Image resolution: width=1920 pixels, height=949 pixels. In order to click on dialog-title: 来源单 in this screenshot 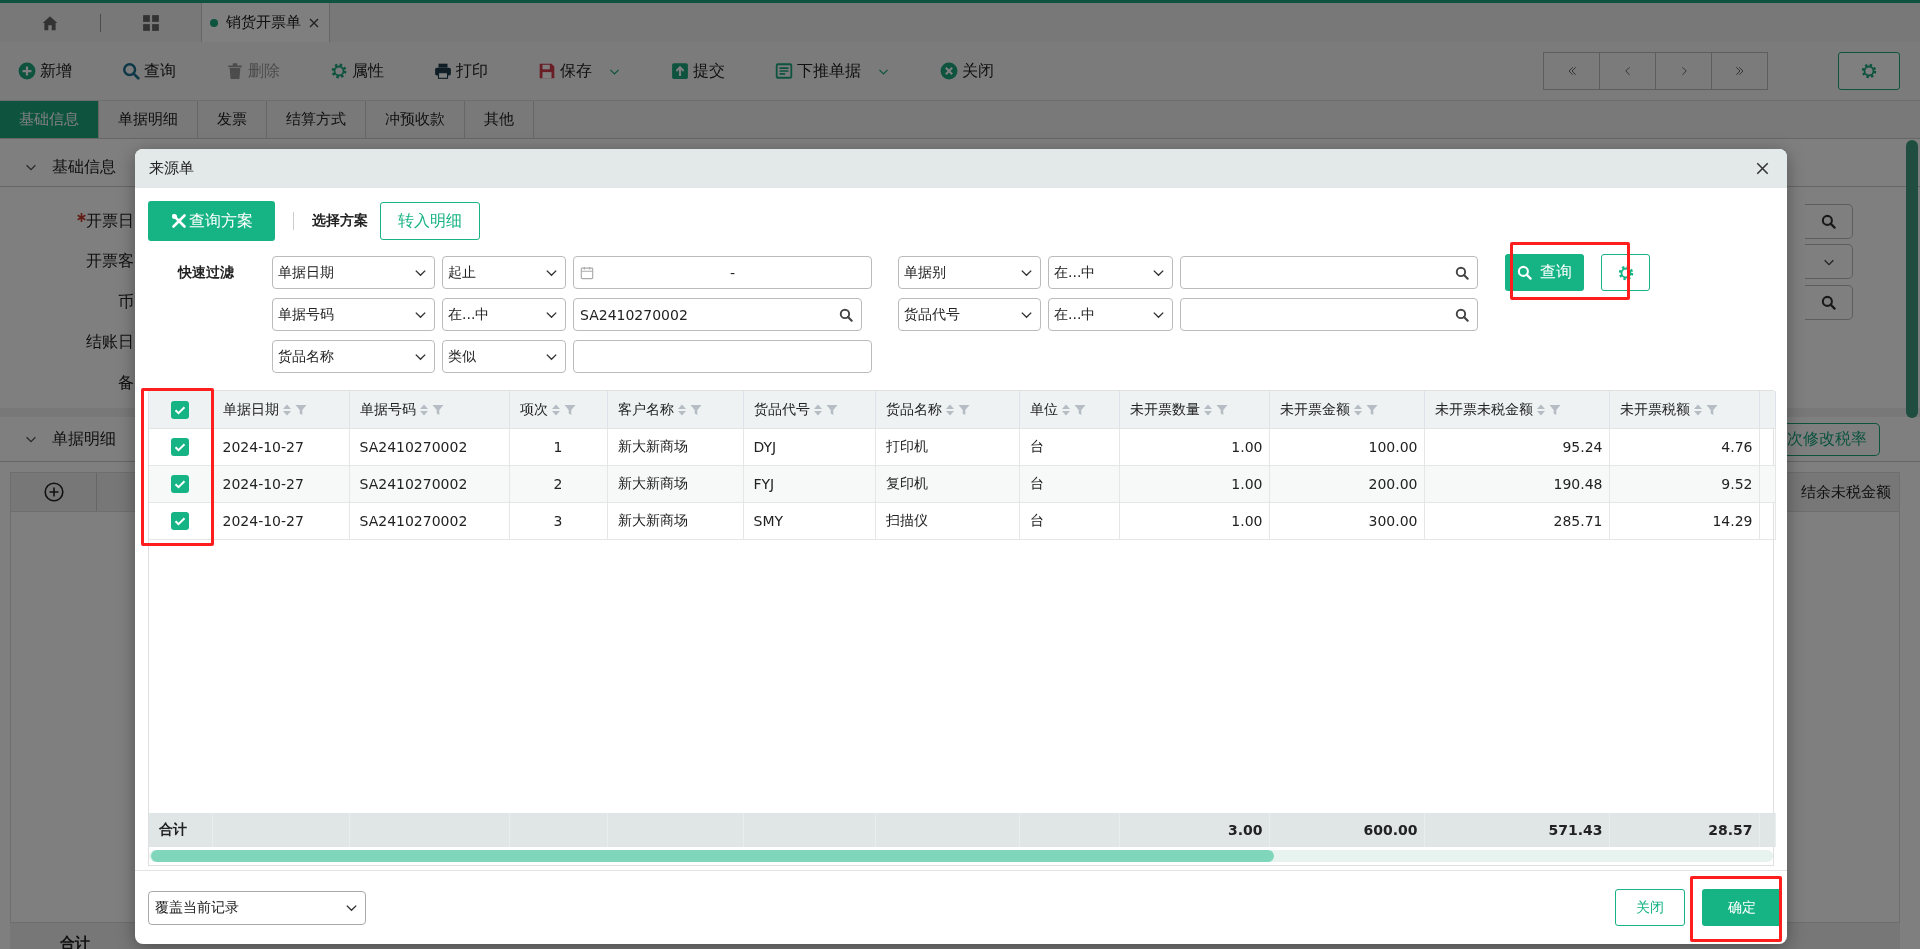, I will do `click(171, 168)`.